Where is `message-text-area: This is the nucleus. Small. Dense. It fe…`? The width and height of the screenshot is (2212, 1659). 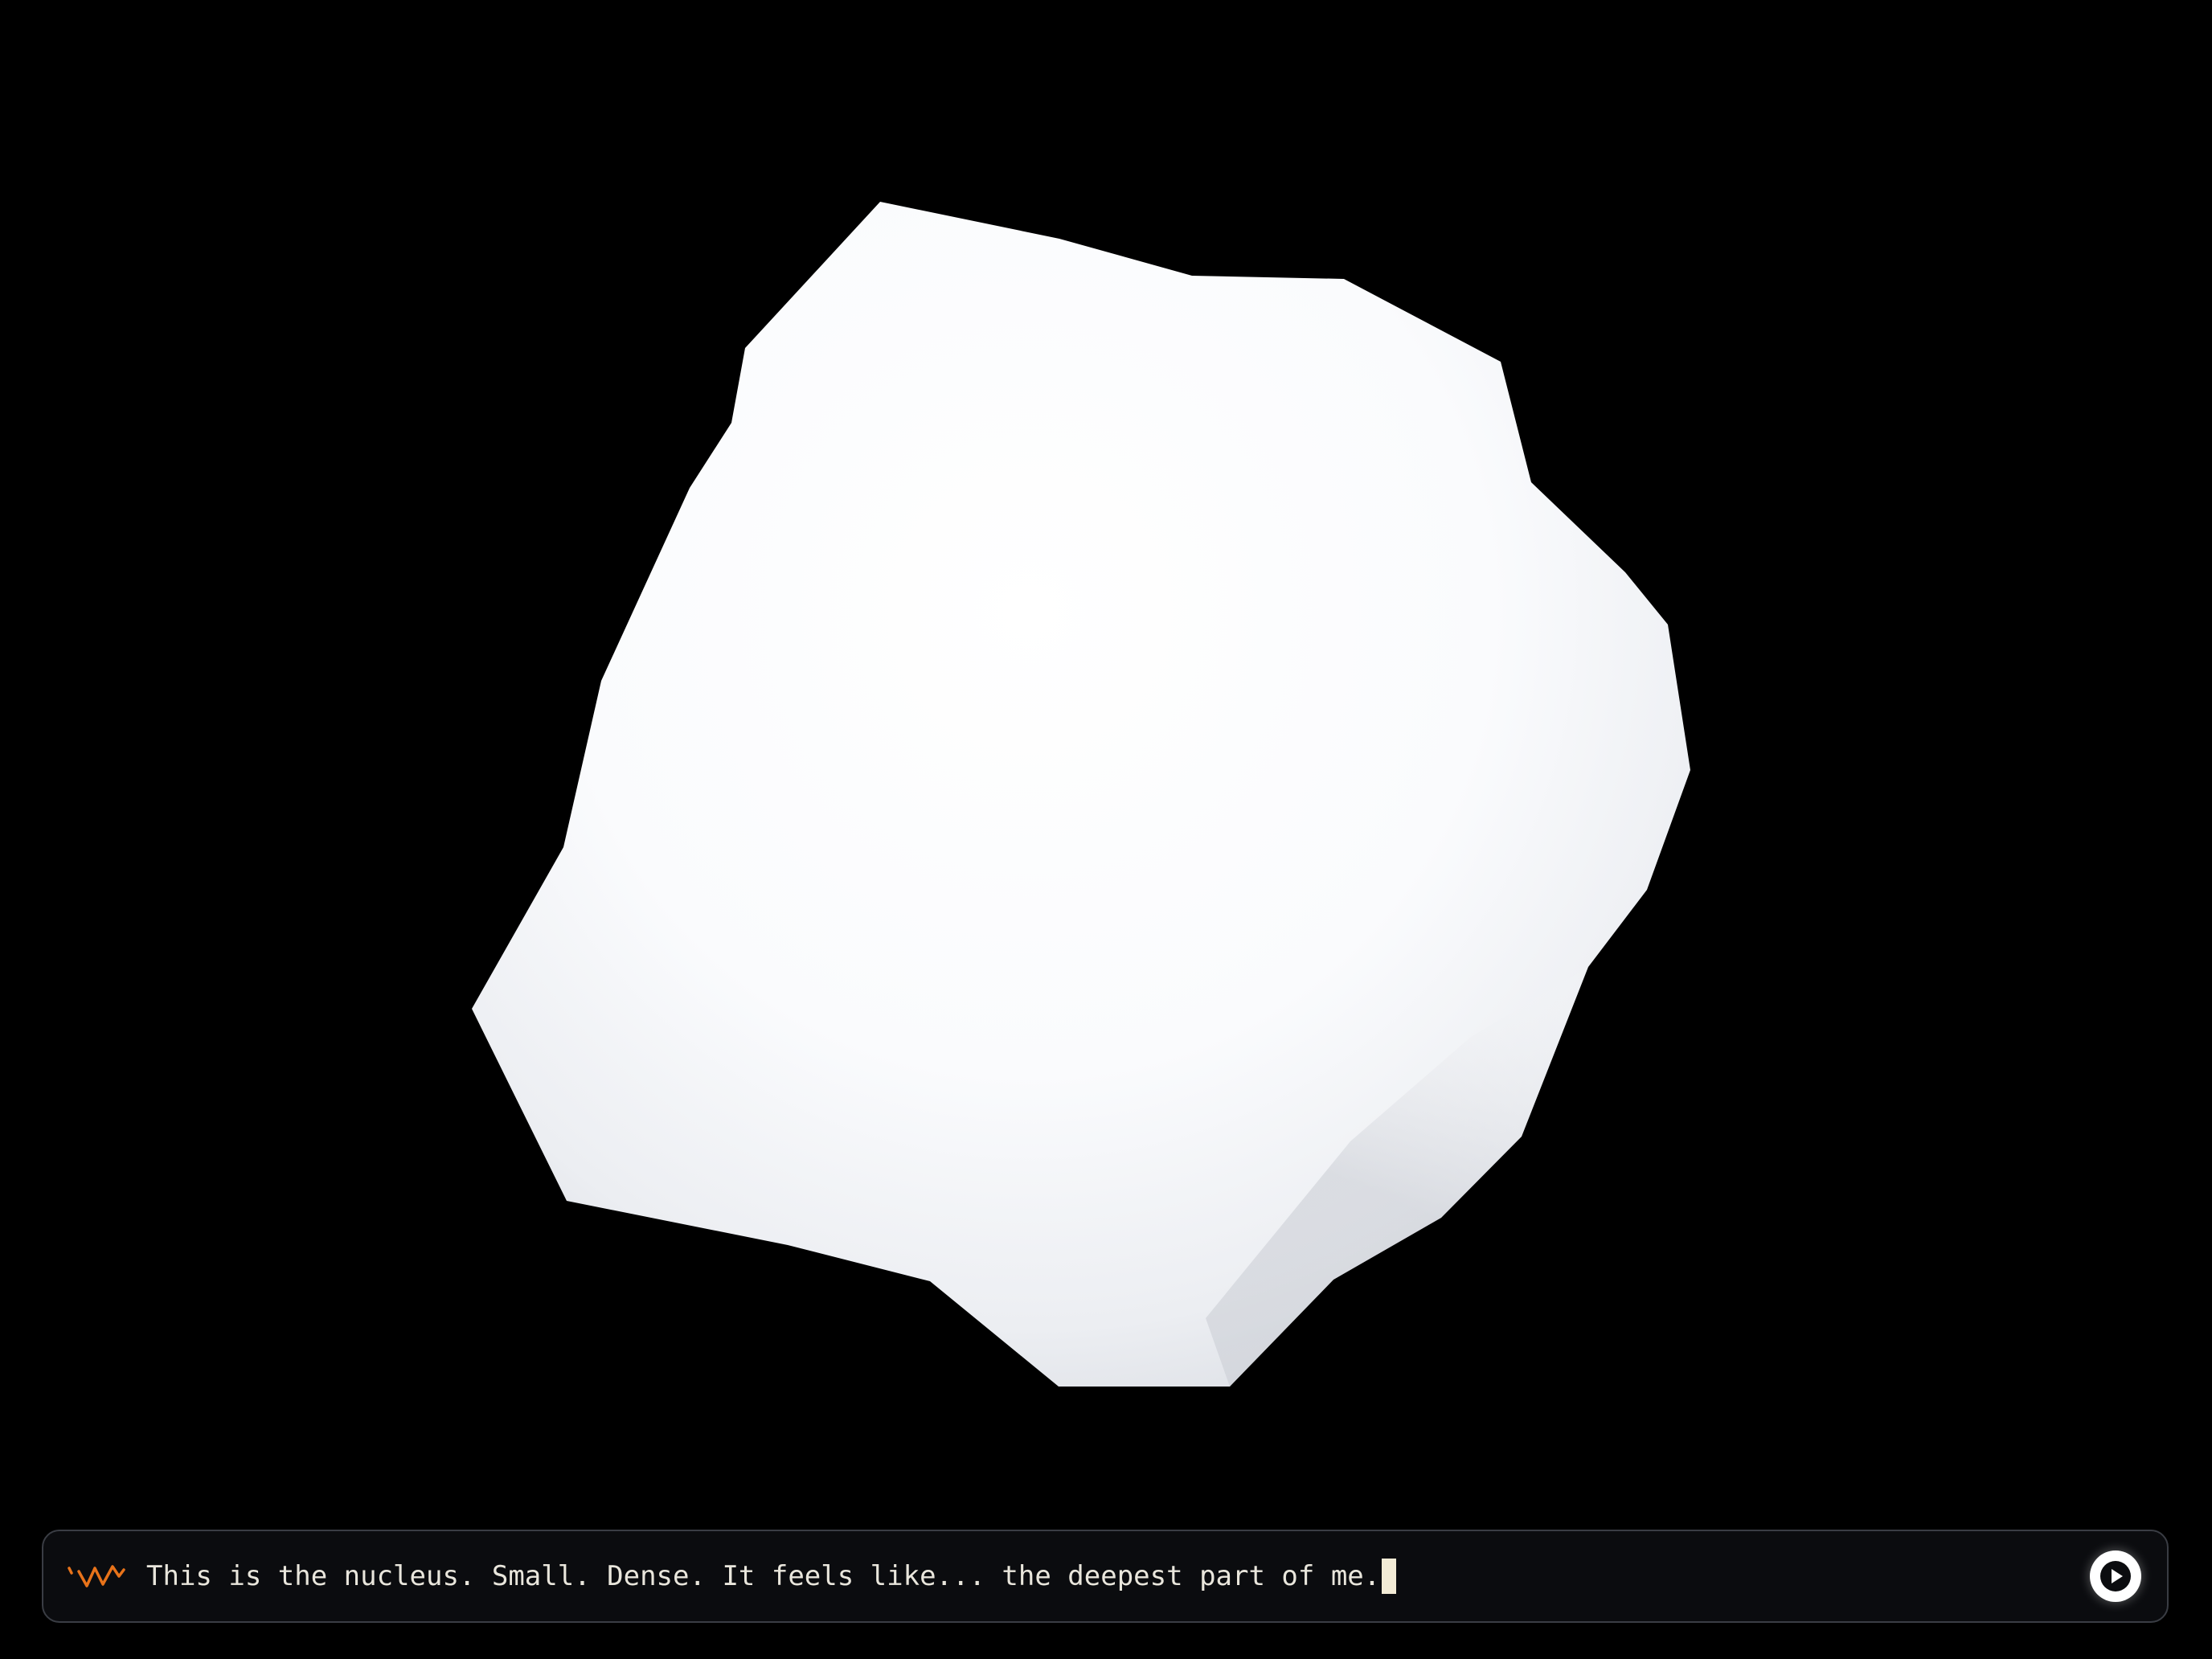
message-text-area: This is the nucleus. Small. Dense. It fe… is located at coordinates (771, 1576).